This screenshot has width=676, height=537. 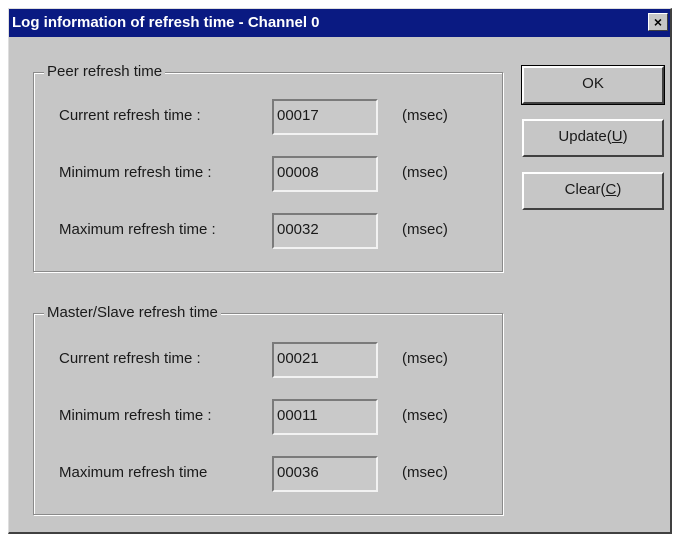 I want to click on close-icon: ×, so click(x=658, y=22).